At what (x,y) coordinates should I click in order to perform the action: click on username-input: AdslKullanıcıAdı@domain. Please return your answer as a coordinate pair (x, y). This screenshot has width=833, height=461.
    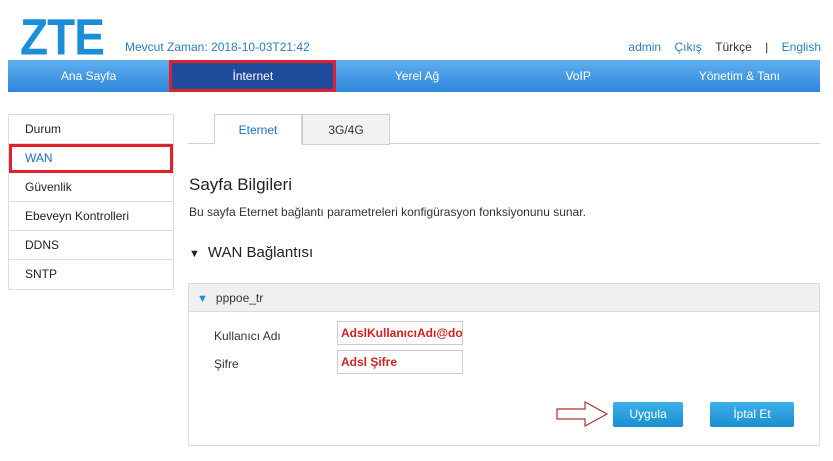
    Looking at the image, I should click on (400, 333).